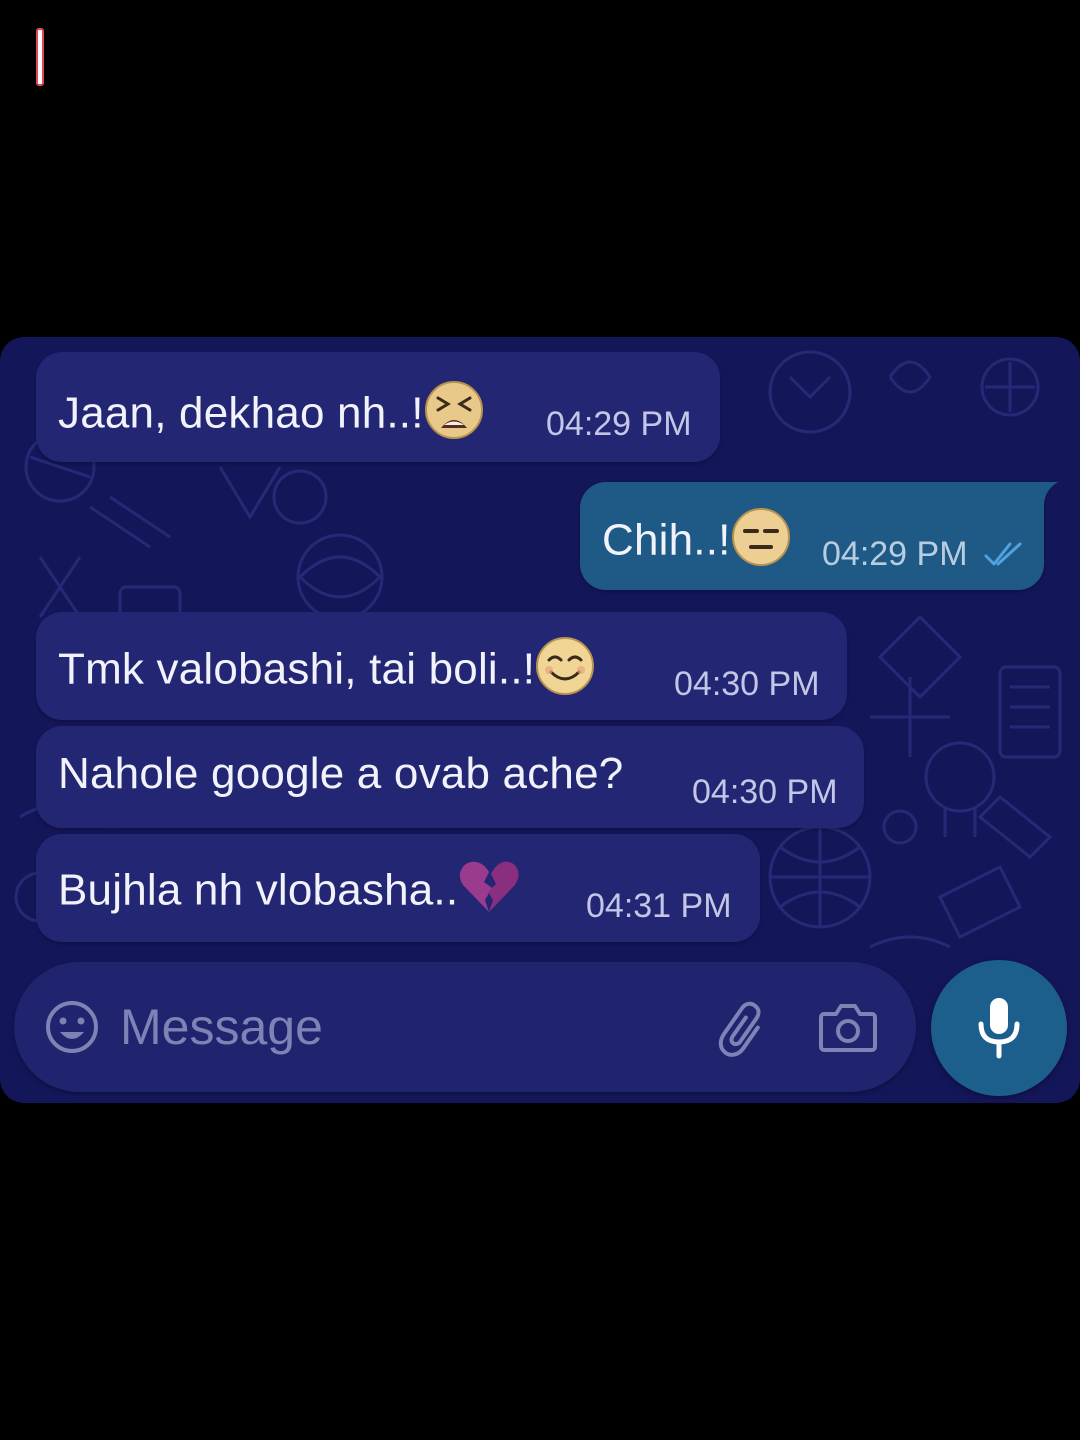 The height and width of the screenshot is (1440, 1080). Describe the element at coordinates (289, 893) in the screenshot. I see `message-text: Bujhla nh vlobasha..` at that location.